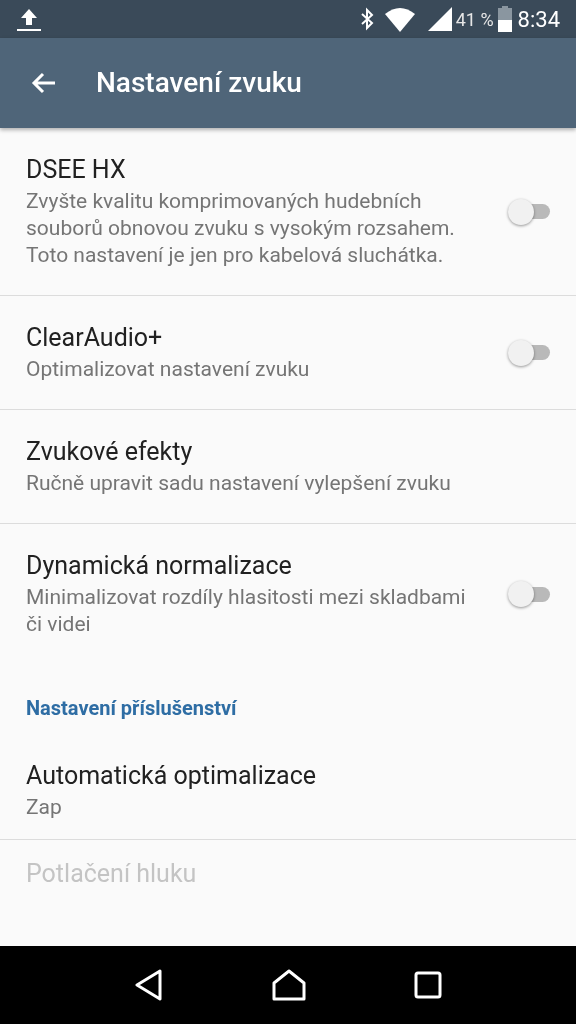 The image size is (576, 1024). I want to click on battery-icon, so click(504, 19).